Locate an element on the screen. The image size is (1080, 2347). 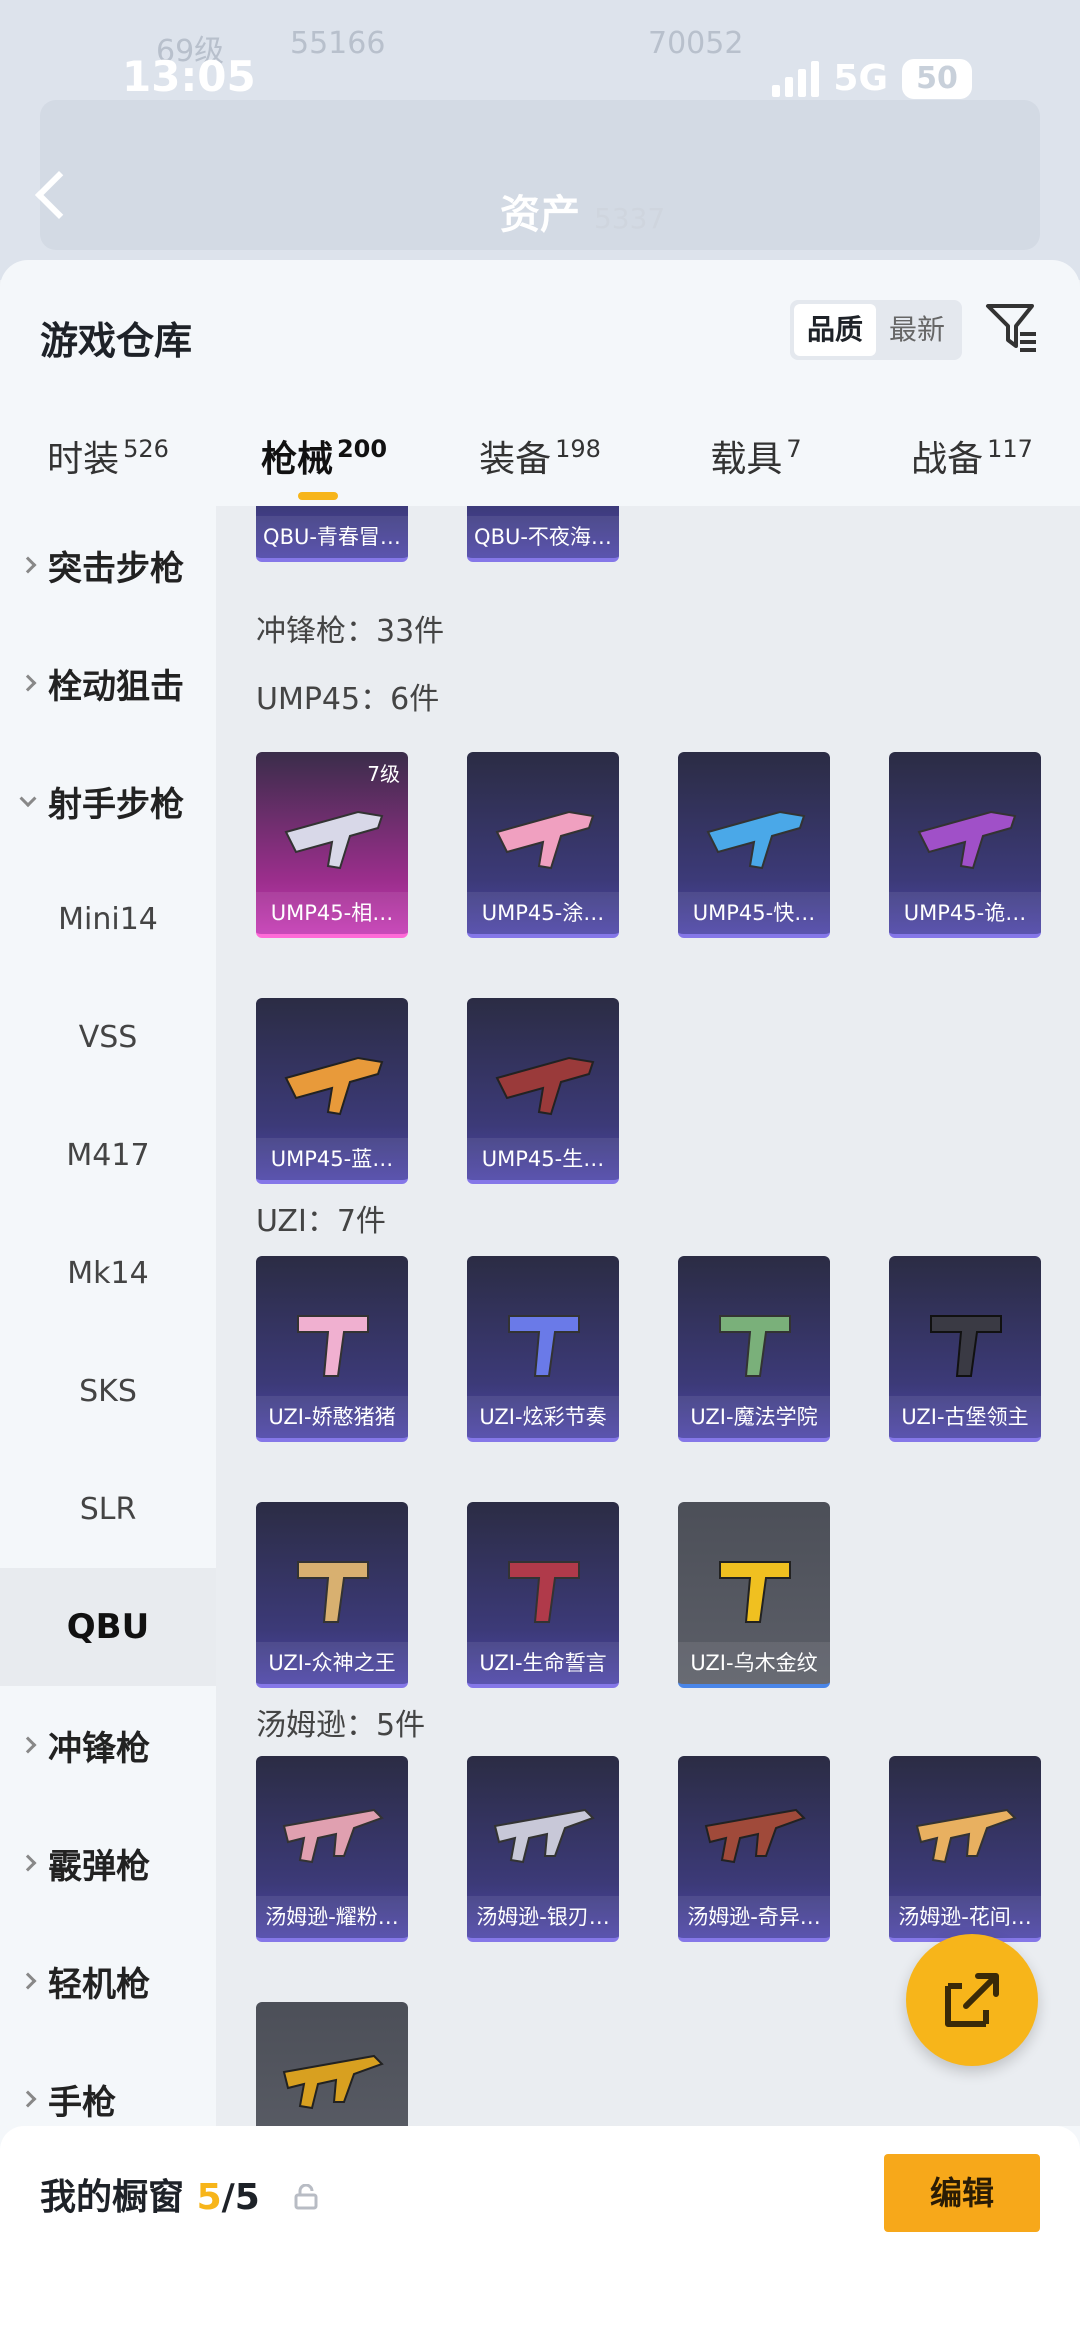
sidebar-item-mk14: Mk14 is located at coordinates (108, 1273).